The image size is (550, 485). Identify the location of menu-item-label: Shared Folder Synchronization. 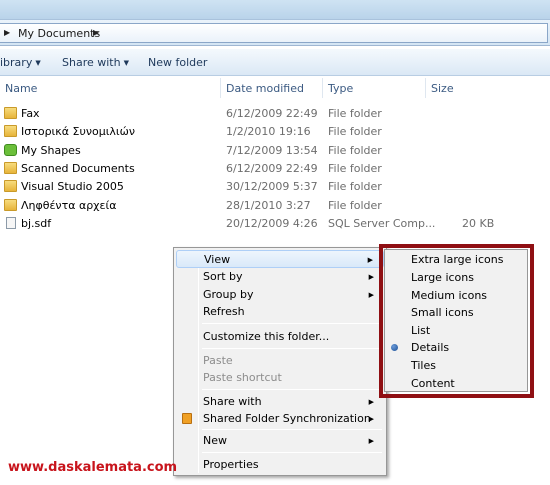
(287, 418).